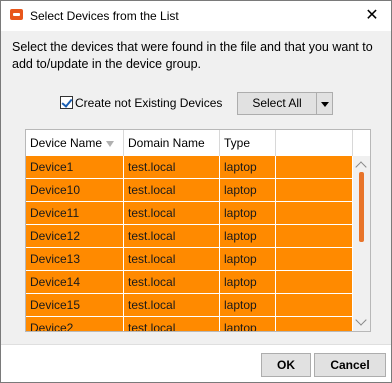 The image size is (392, 383). I want to click on table-header: Device Name Domain Name Type, so click(189, 143).